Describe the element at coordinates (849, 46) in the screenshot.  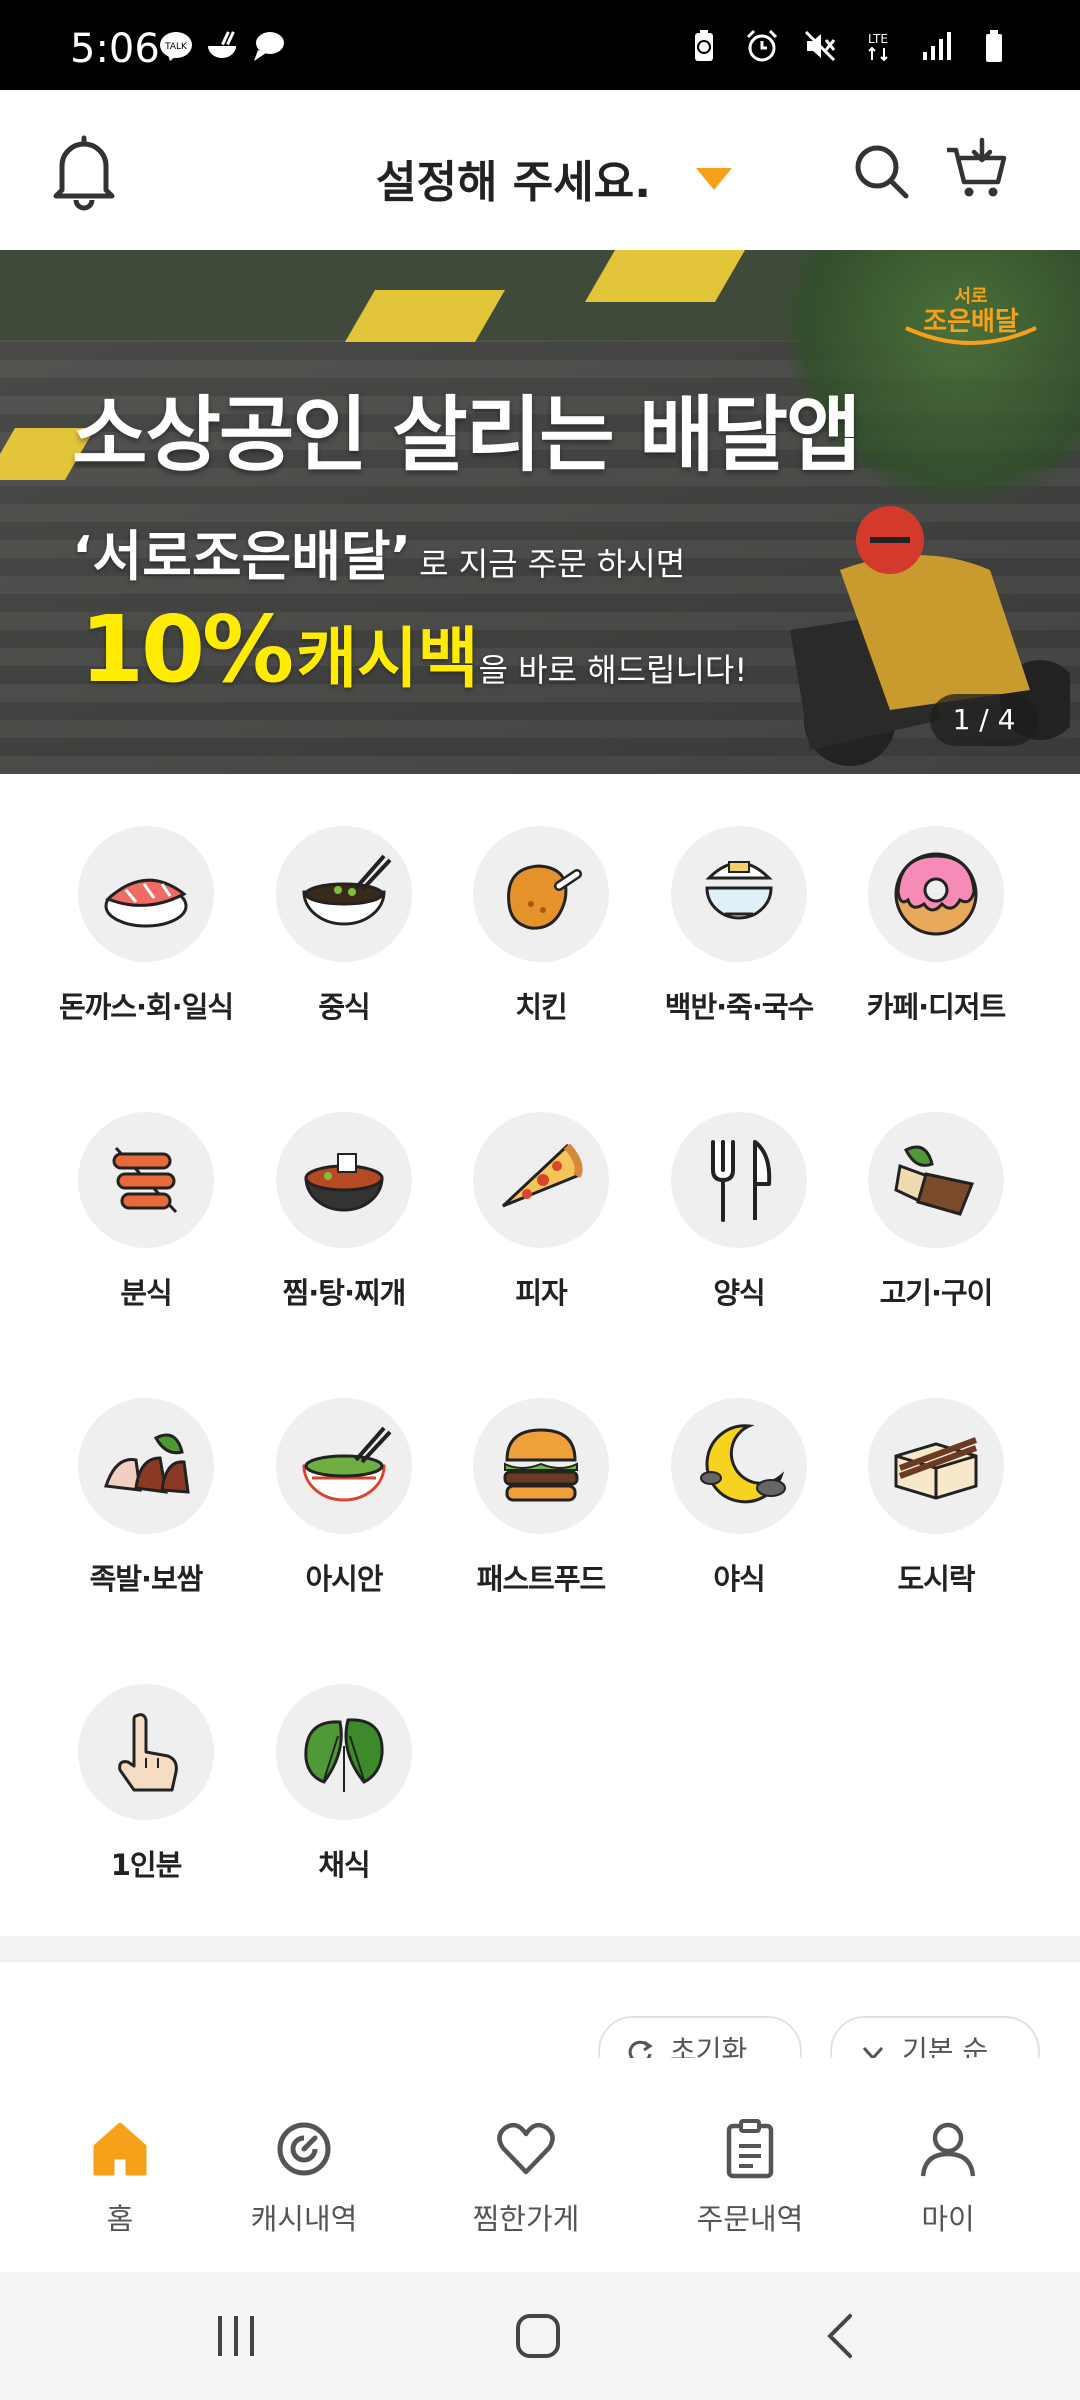
I see `system-status-icons: LTE` at that location.